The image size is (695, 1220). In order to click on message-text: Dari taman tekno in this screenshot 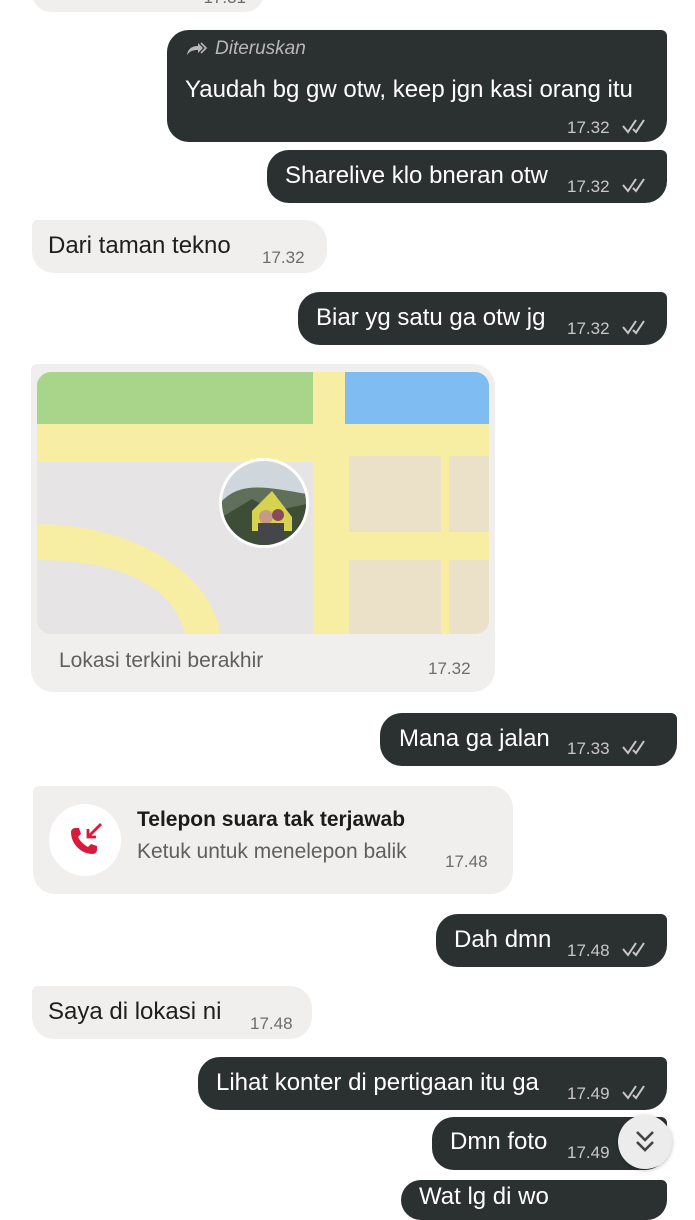, I will do `click(139, 245)`.